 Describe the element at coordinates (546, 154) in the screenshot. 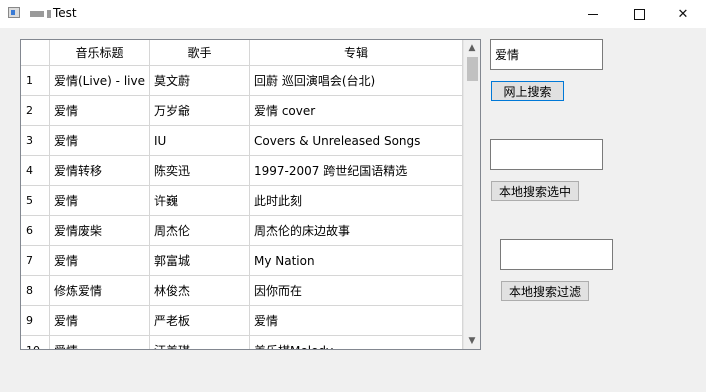

I see `local-select-input` at that location.